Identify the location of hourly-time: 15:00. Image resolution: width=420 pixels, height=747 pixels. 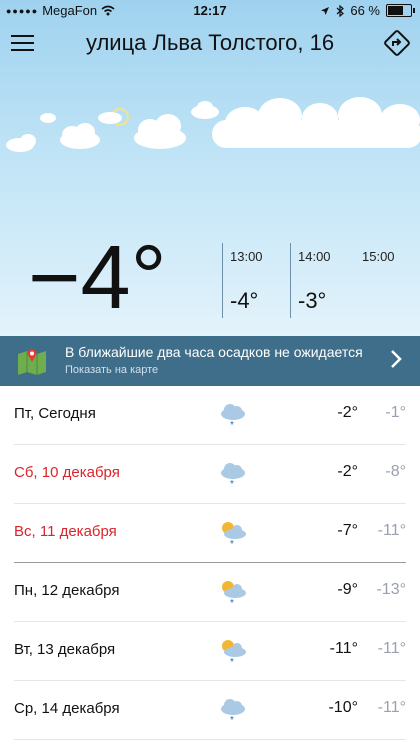
(378, 256).